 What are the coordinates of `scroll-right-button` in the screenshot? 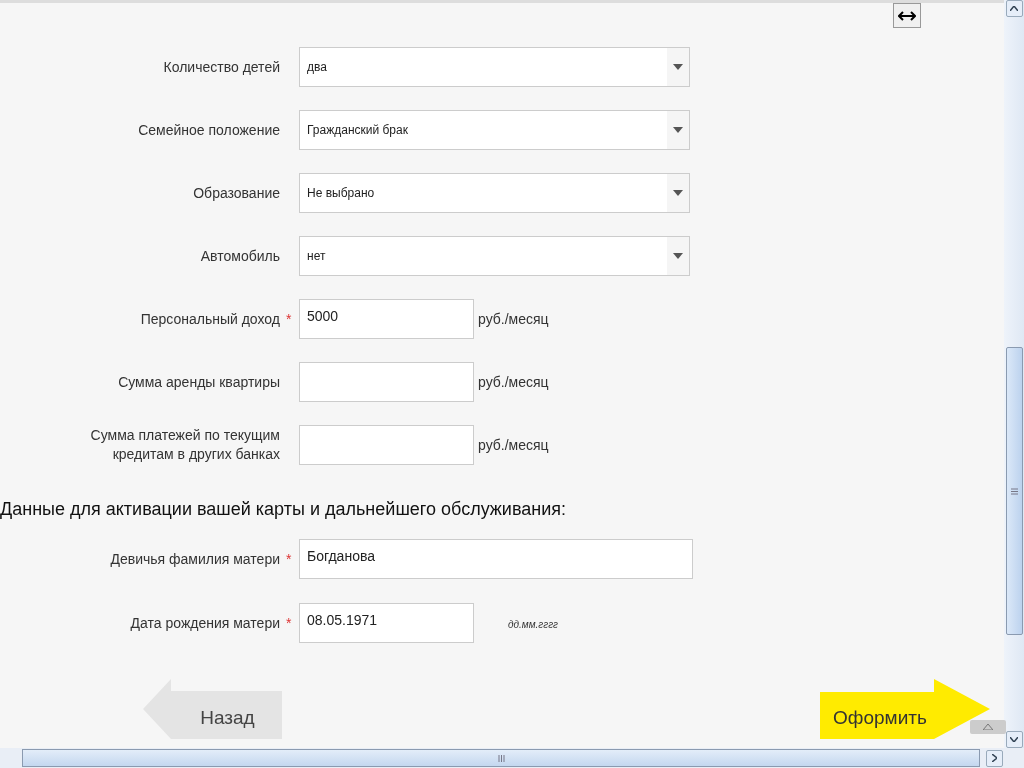 It's located at (994, 758).